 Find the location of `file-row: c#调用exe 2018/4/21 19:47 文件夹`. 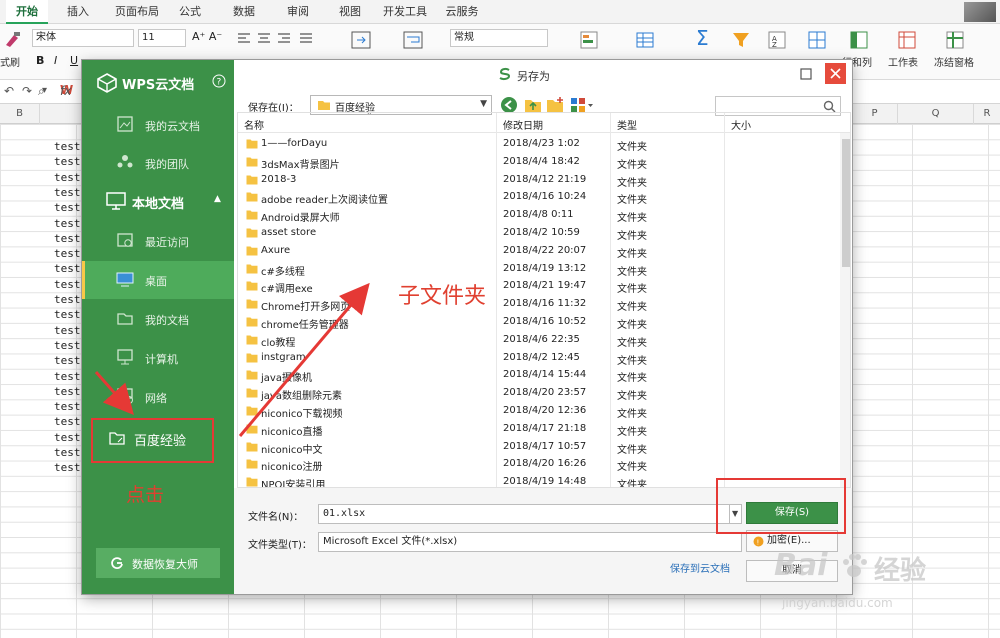

file-row: c#调用exe 2018/4/21 19:47 文件夹 is located at coordinates (538, 286).